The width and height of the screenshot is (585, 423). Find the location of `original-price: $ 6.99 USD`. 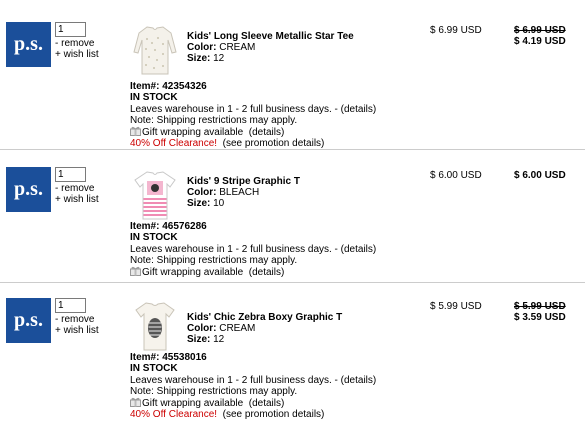

original-price: $ 6.99 USD is located at coordinates (540, 30).